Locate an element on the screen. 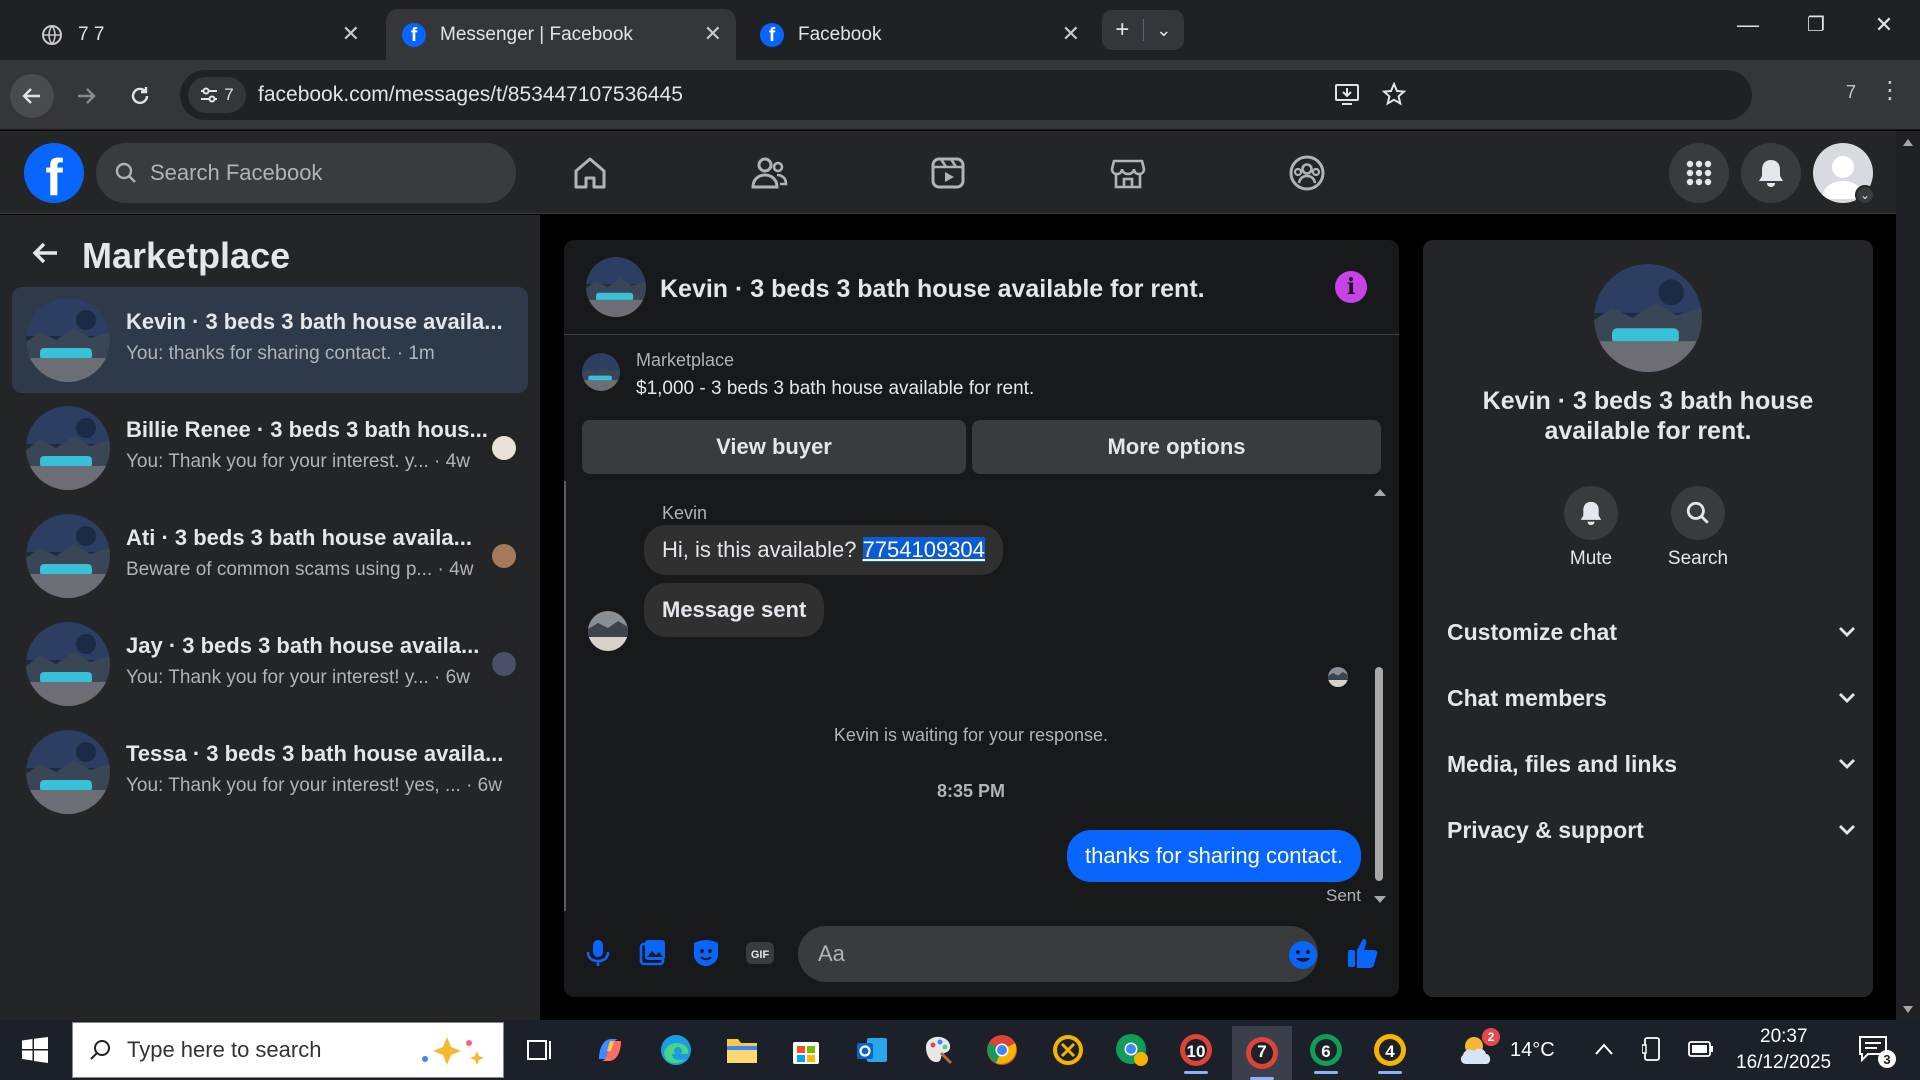 This screenshot has width=1920, height=1080. microphone-icon is located at coordinates (598, 953).